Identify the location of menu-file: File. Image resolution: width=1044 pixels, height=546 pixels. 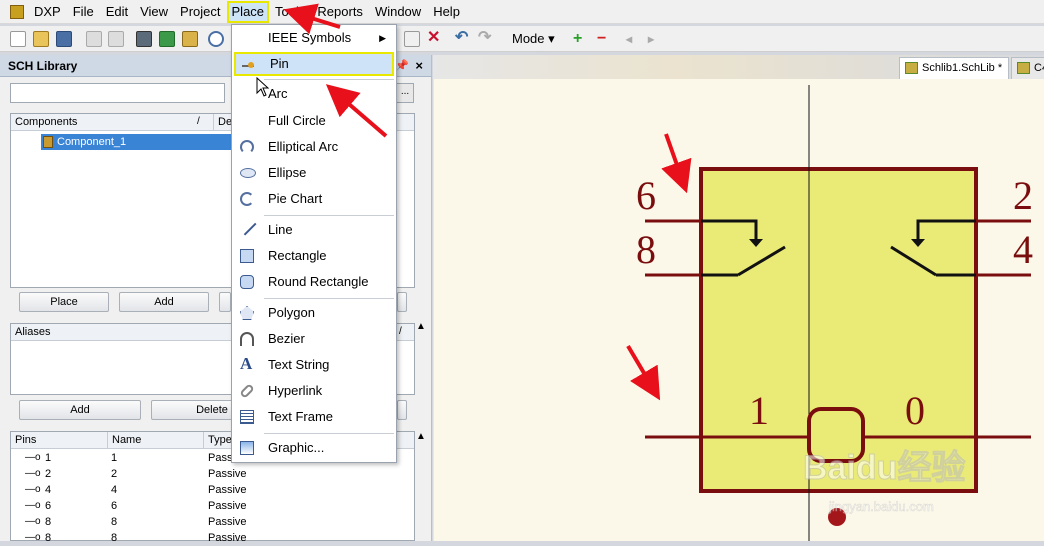
(83, 12).